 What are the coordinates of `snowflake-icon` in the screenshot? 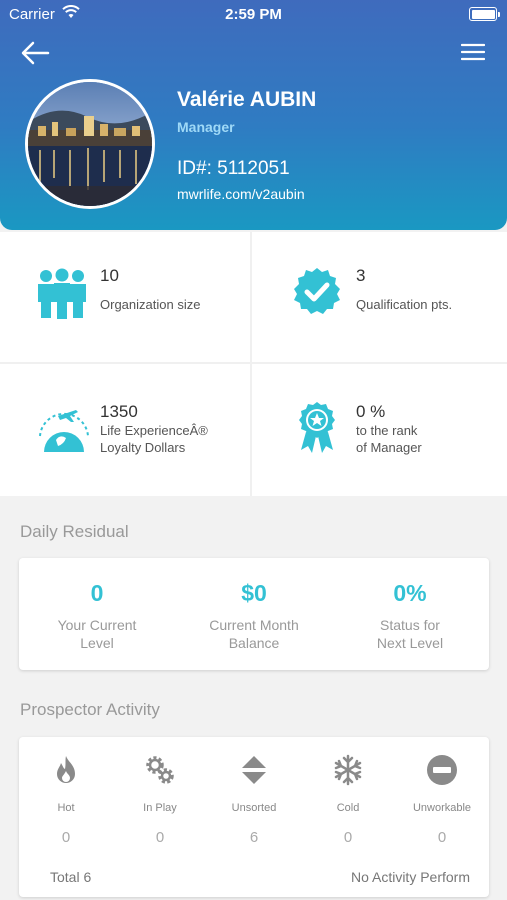 It's located at (348, 770).